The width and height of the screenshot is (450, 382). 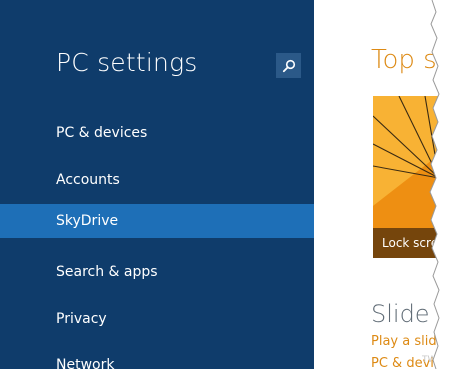 What do you see at coordinates (81, 319) in the screenshot?
I see `sidebar-item-label: Privacy` at bounding box center [81, 319].